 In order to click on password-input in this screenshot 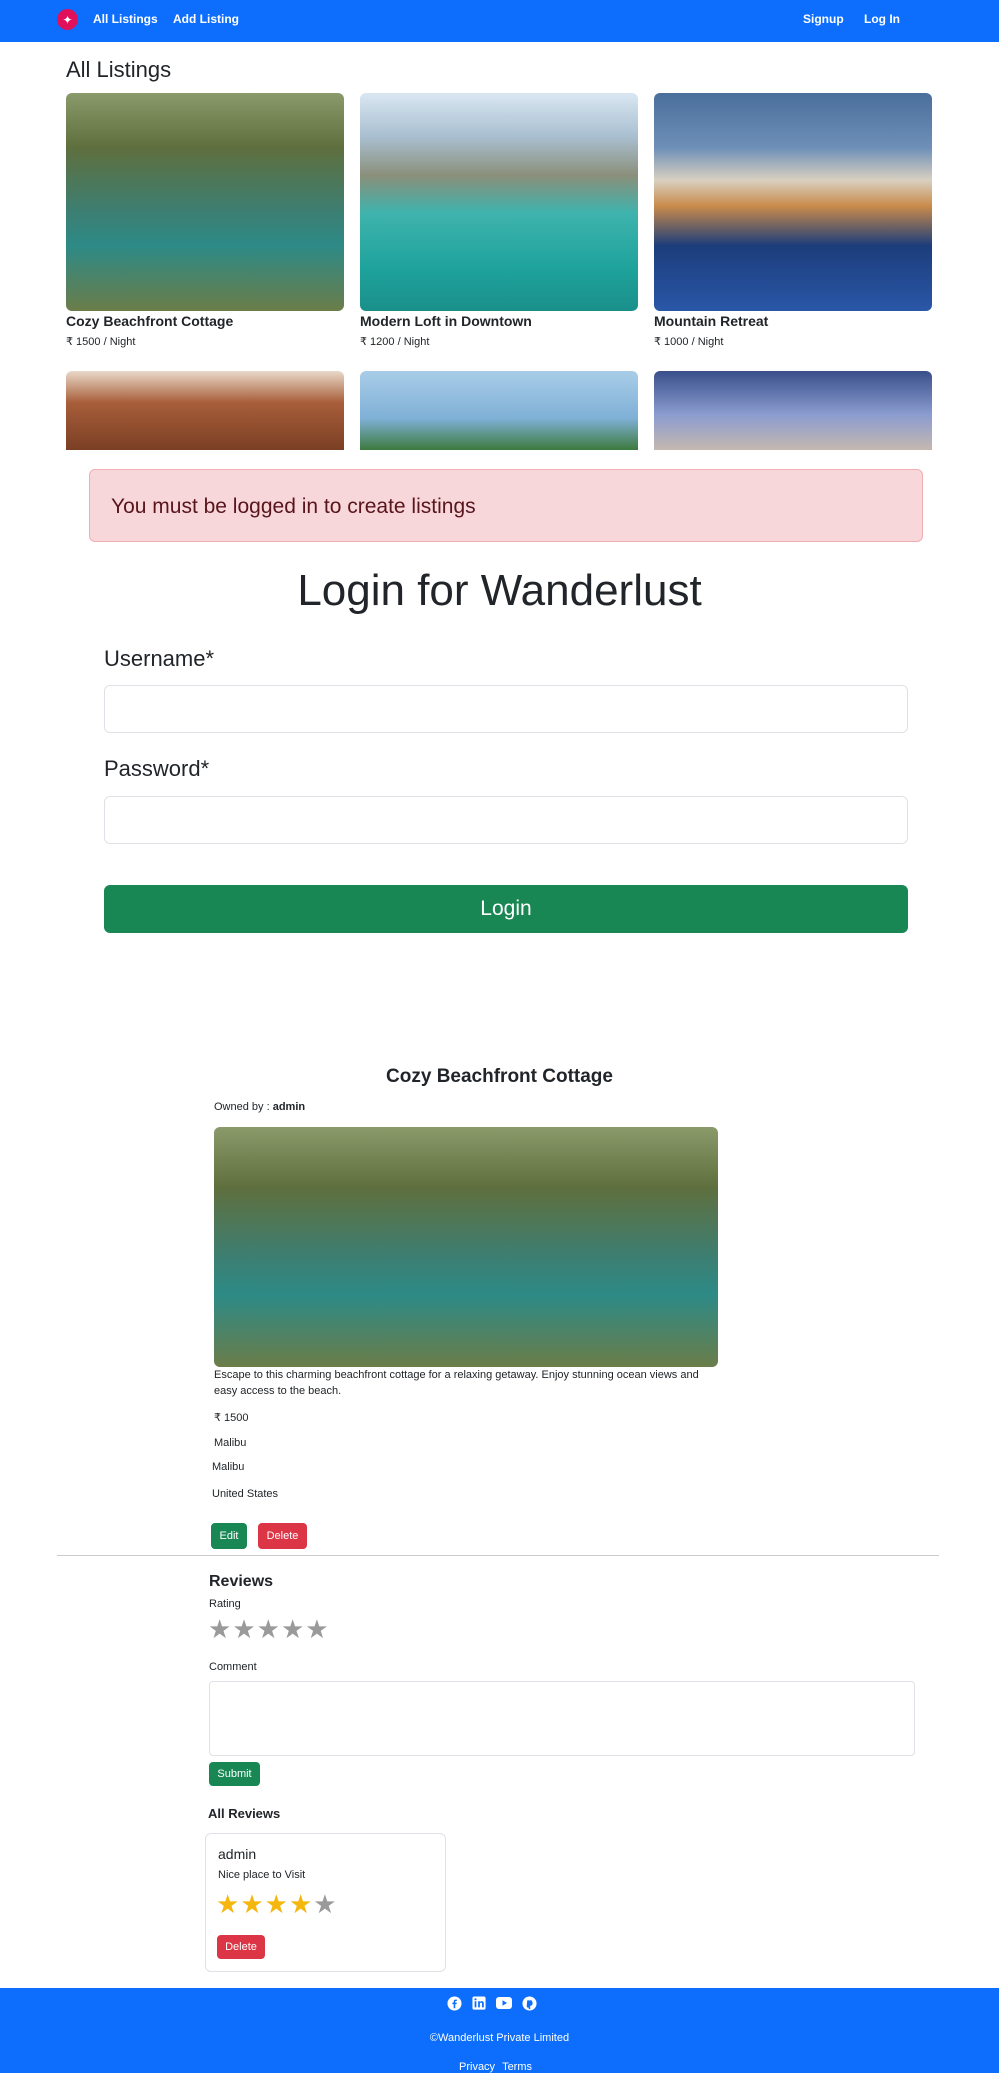, I will do `click(506, 820)`.